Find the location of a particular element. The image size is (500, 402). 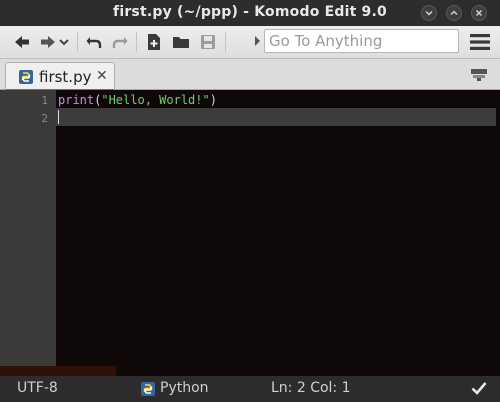

main-menu-button is located at coordinates (480, 42).